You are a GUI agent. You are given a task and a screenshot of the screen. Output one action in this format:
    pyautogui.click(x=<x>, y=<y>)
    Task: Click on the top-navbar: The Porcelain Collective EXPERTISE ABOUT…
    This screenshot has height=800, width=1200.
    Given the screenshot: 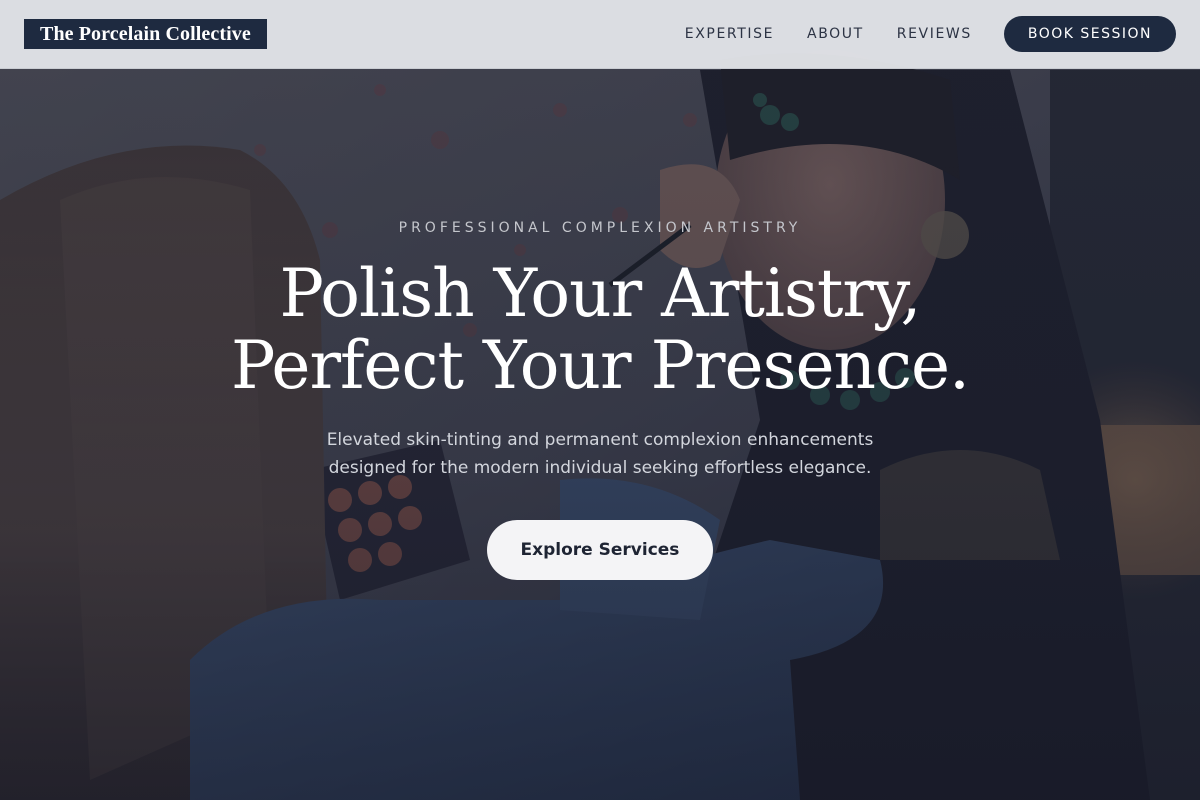 What is the action you would take?
    pyautogui.click(x=600, y=34)
    